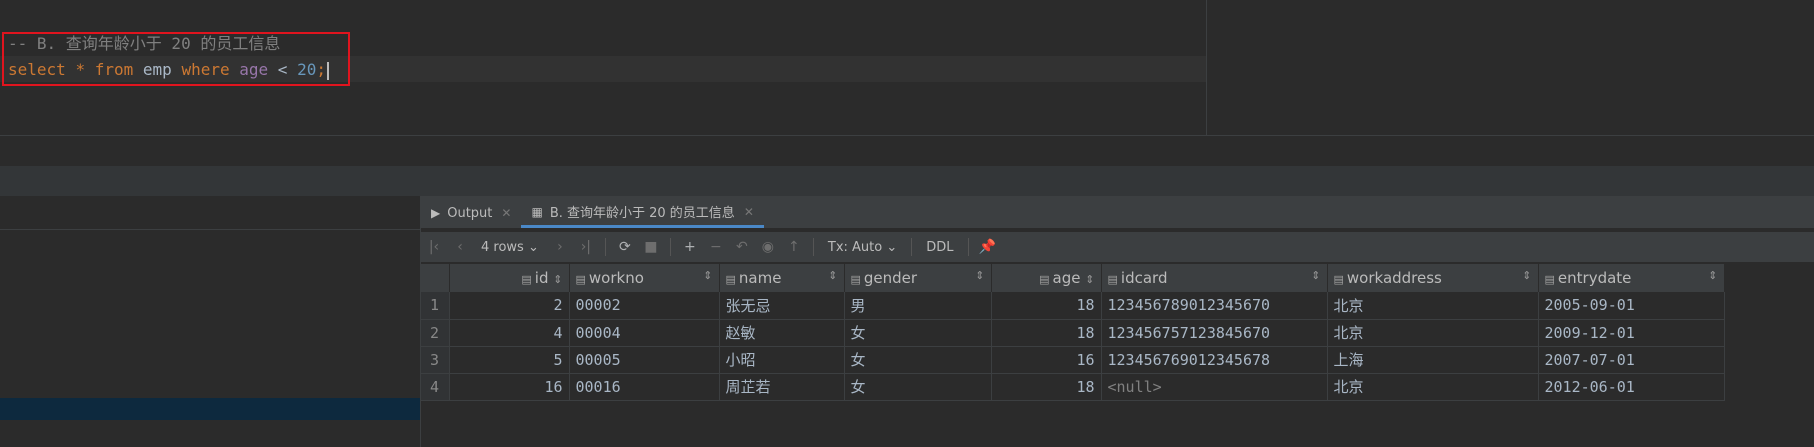 The height and width of the screenshot is (447, 1814). What do you see at coordinates (890, 278) in the screenshot?
I see `column-header-label: gender` at bounding box center [890, 278].